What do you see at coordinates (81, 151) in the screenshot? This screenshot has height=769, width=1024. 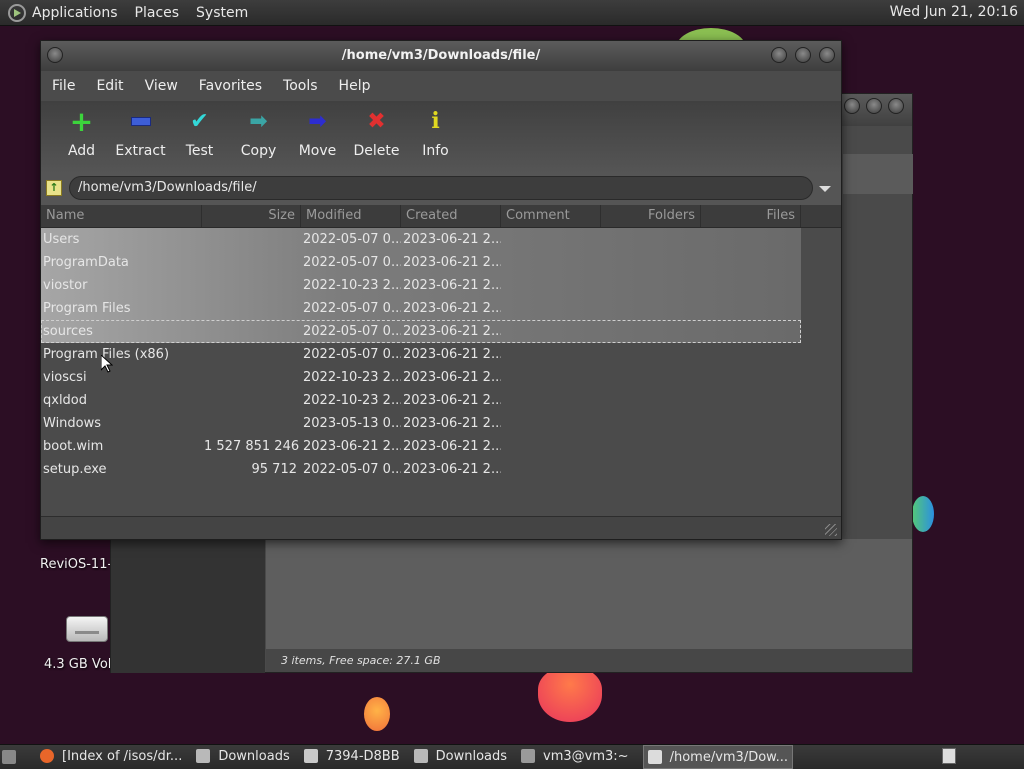 I see `add-label: Add` at bounding box center [81, 151].